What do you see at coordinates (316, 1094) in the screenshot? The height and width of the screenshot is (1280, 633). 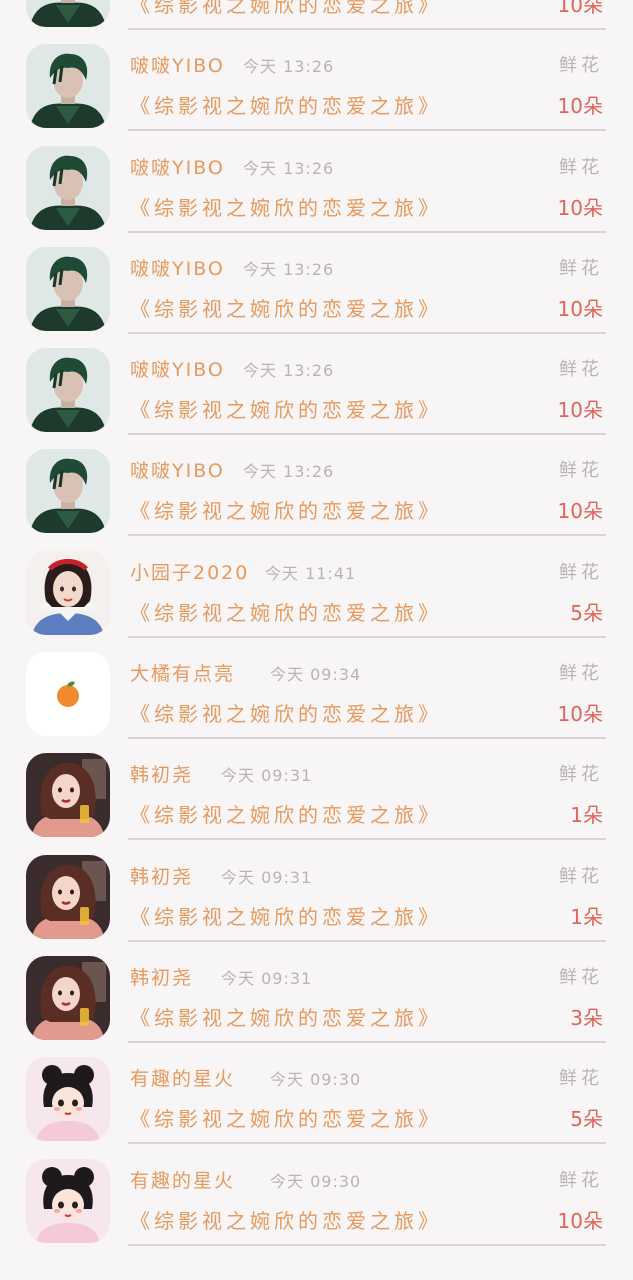 I see `gift-record-row: 有趣的星火 今天 09:30 鲜花《综影视之婉欣的恋爱之旅》 5朵` at bounding box center [316, 1094].